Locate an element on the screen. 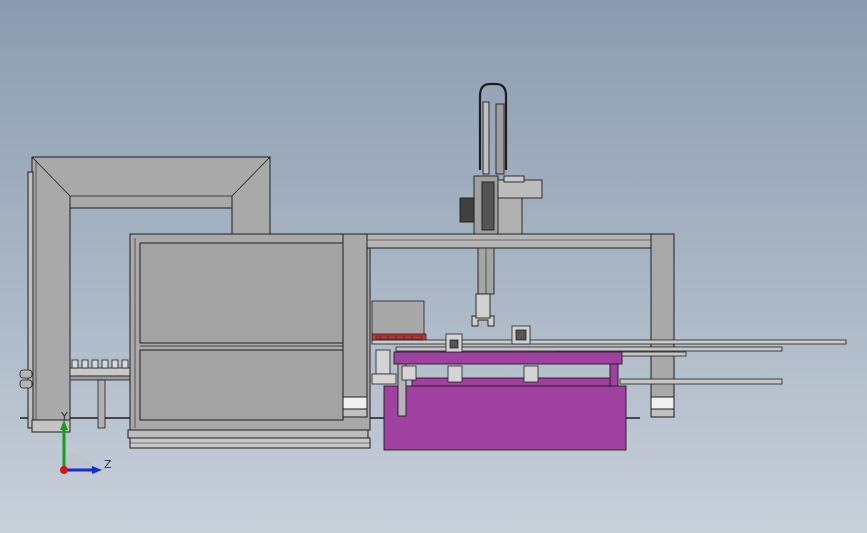  indexing-table is located at coordinates (505, 401).